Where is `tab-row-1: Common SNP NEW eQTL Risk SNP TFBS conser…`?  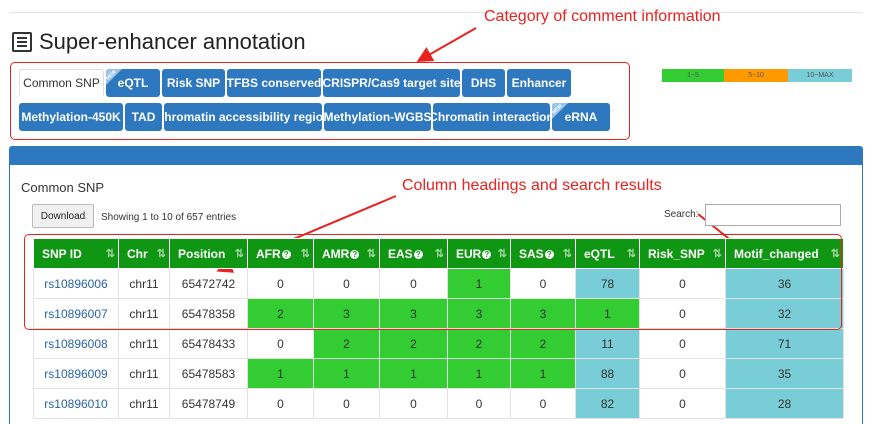
tab-row-1: Common SNP NEW eQTL Risk SNP TFBS conser… is located at coordinates (295, 83).